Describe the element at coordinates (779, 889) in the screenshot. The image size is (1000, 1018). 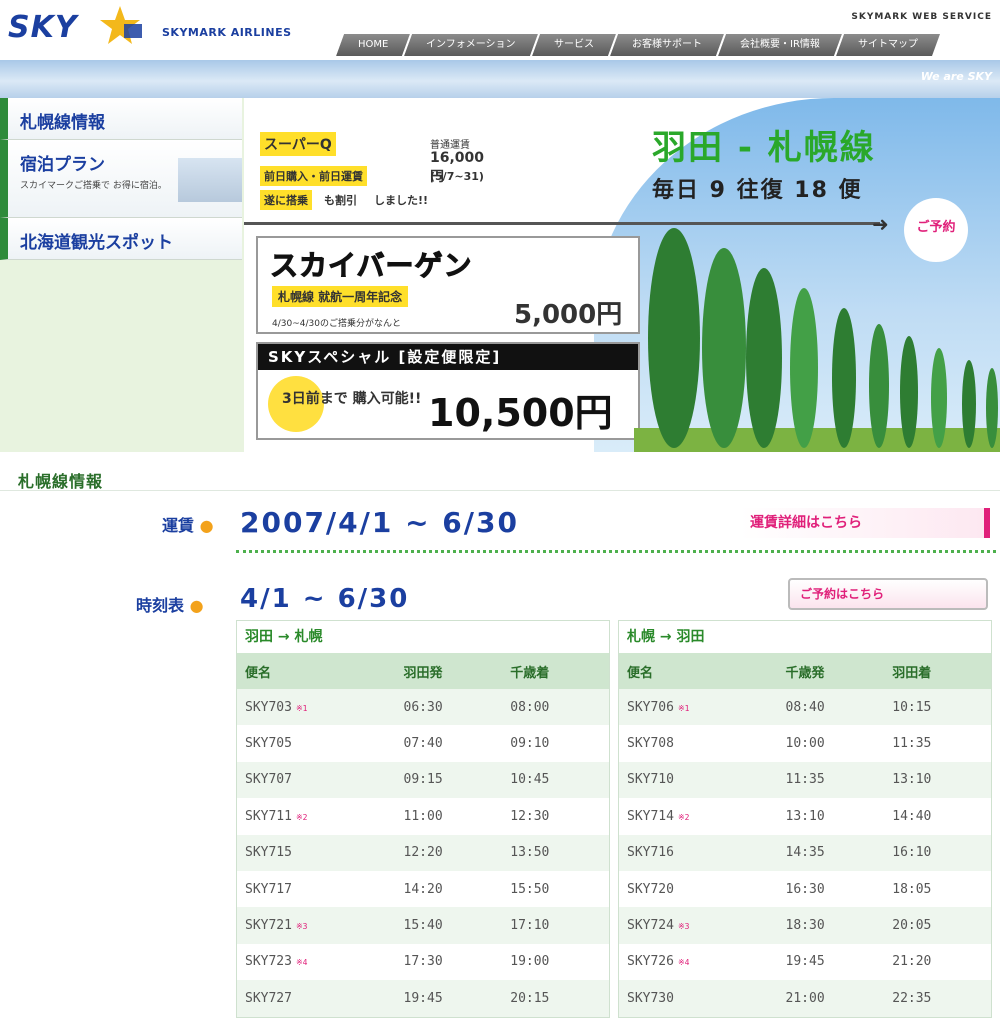
I see `table-row: SKY720 16:30 18:05` at that location.